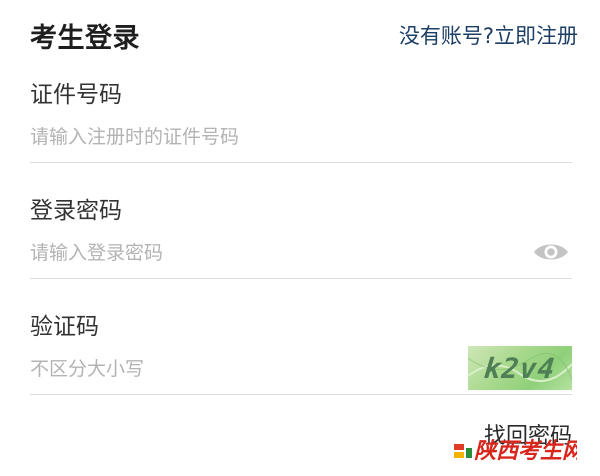 The image size is (600, 476). Describe the element at coordinates (240, 369) in the screenshot. I see `captcha-input` at that location.